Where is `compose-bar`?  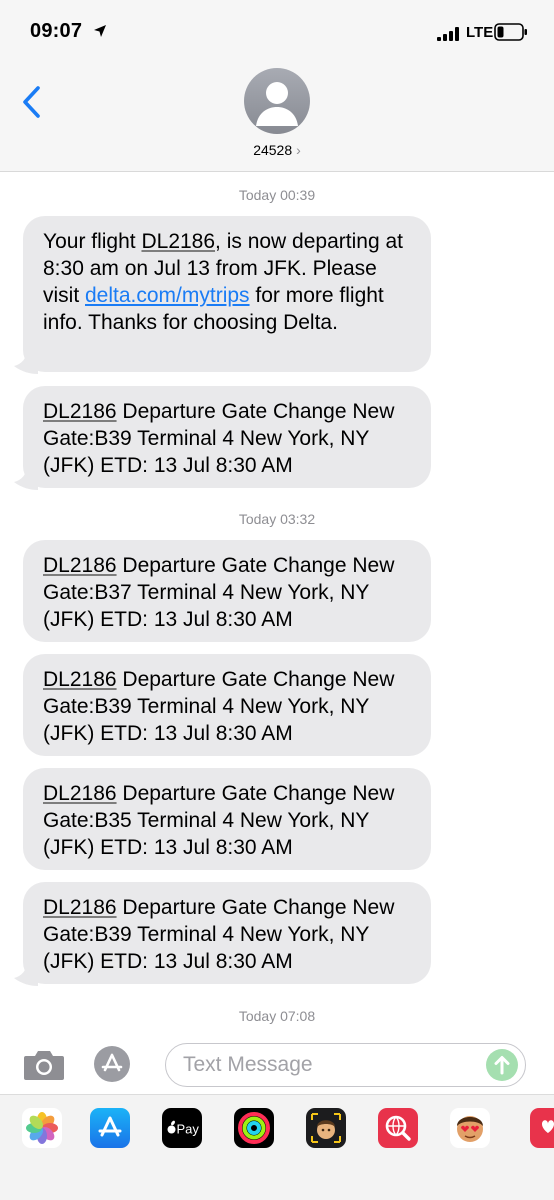 compose-bar is located at coordinates (277, 1062).